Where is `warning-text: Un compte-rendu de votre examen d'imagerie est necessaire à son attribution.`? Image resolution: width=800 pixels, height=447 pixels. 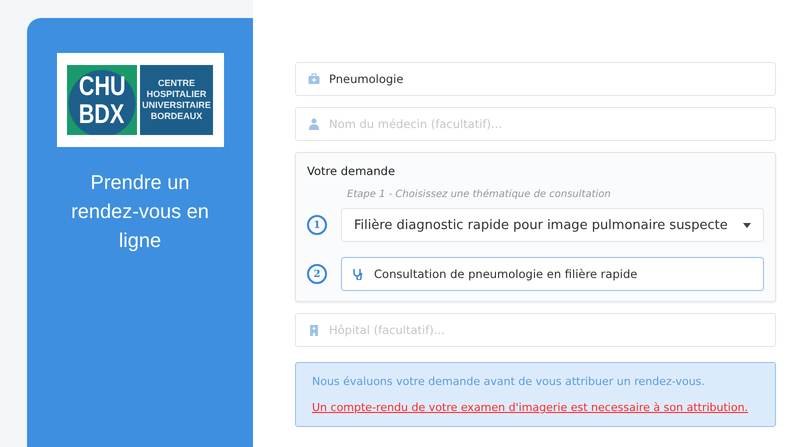
warning-text: Un compte-rendu de votre examen d'imagerie est necessaire à son attribution. is located at coordinates (531, 407).